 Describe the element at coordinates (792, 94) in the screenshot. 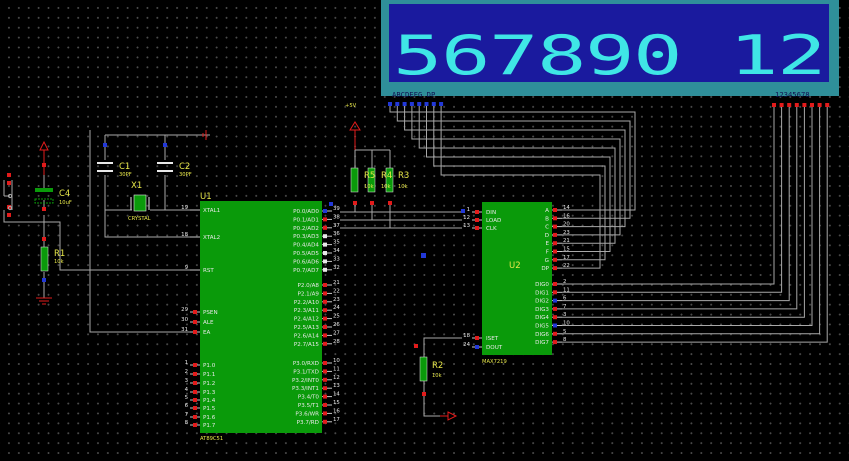

I see `display-digits-label: 12345678` at that location.